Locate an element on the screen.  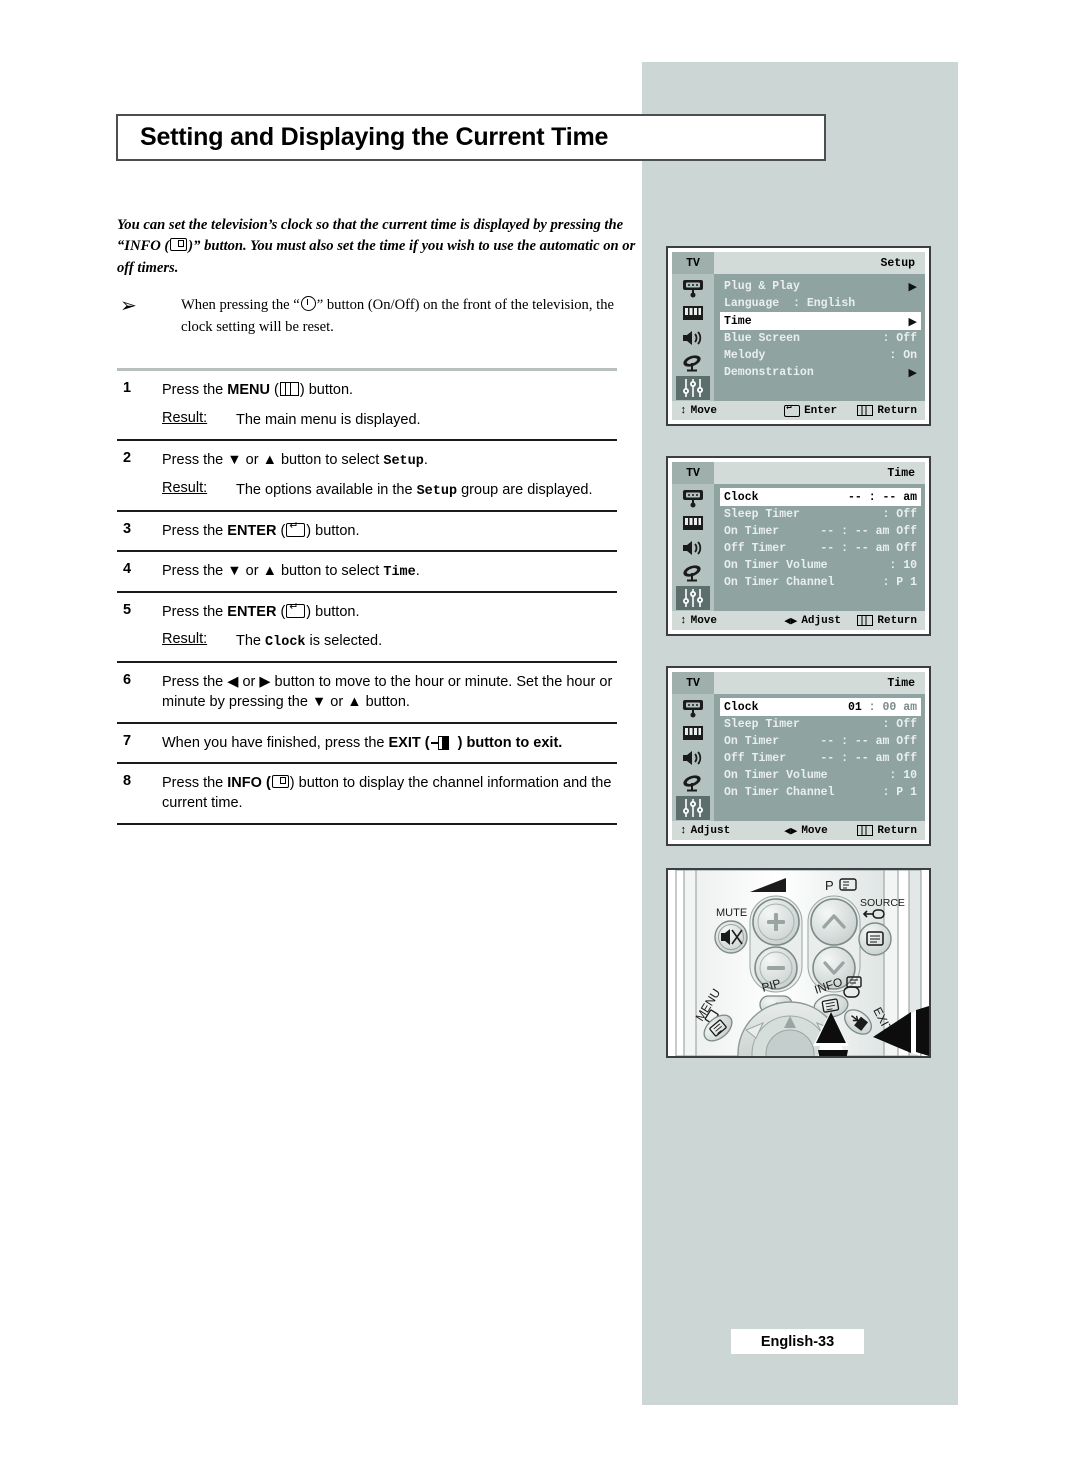
result-text-a: The is located at coordinates (251, 641).